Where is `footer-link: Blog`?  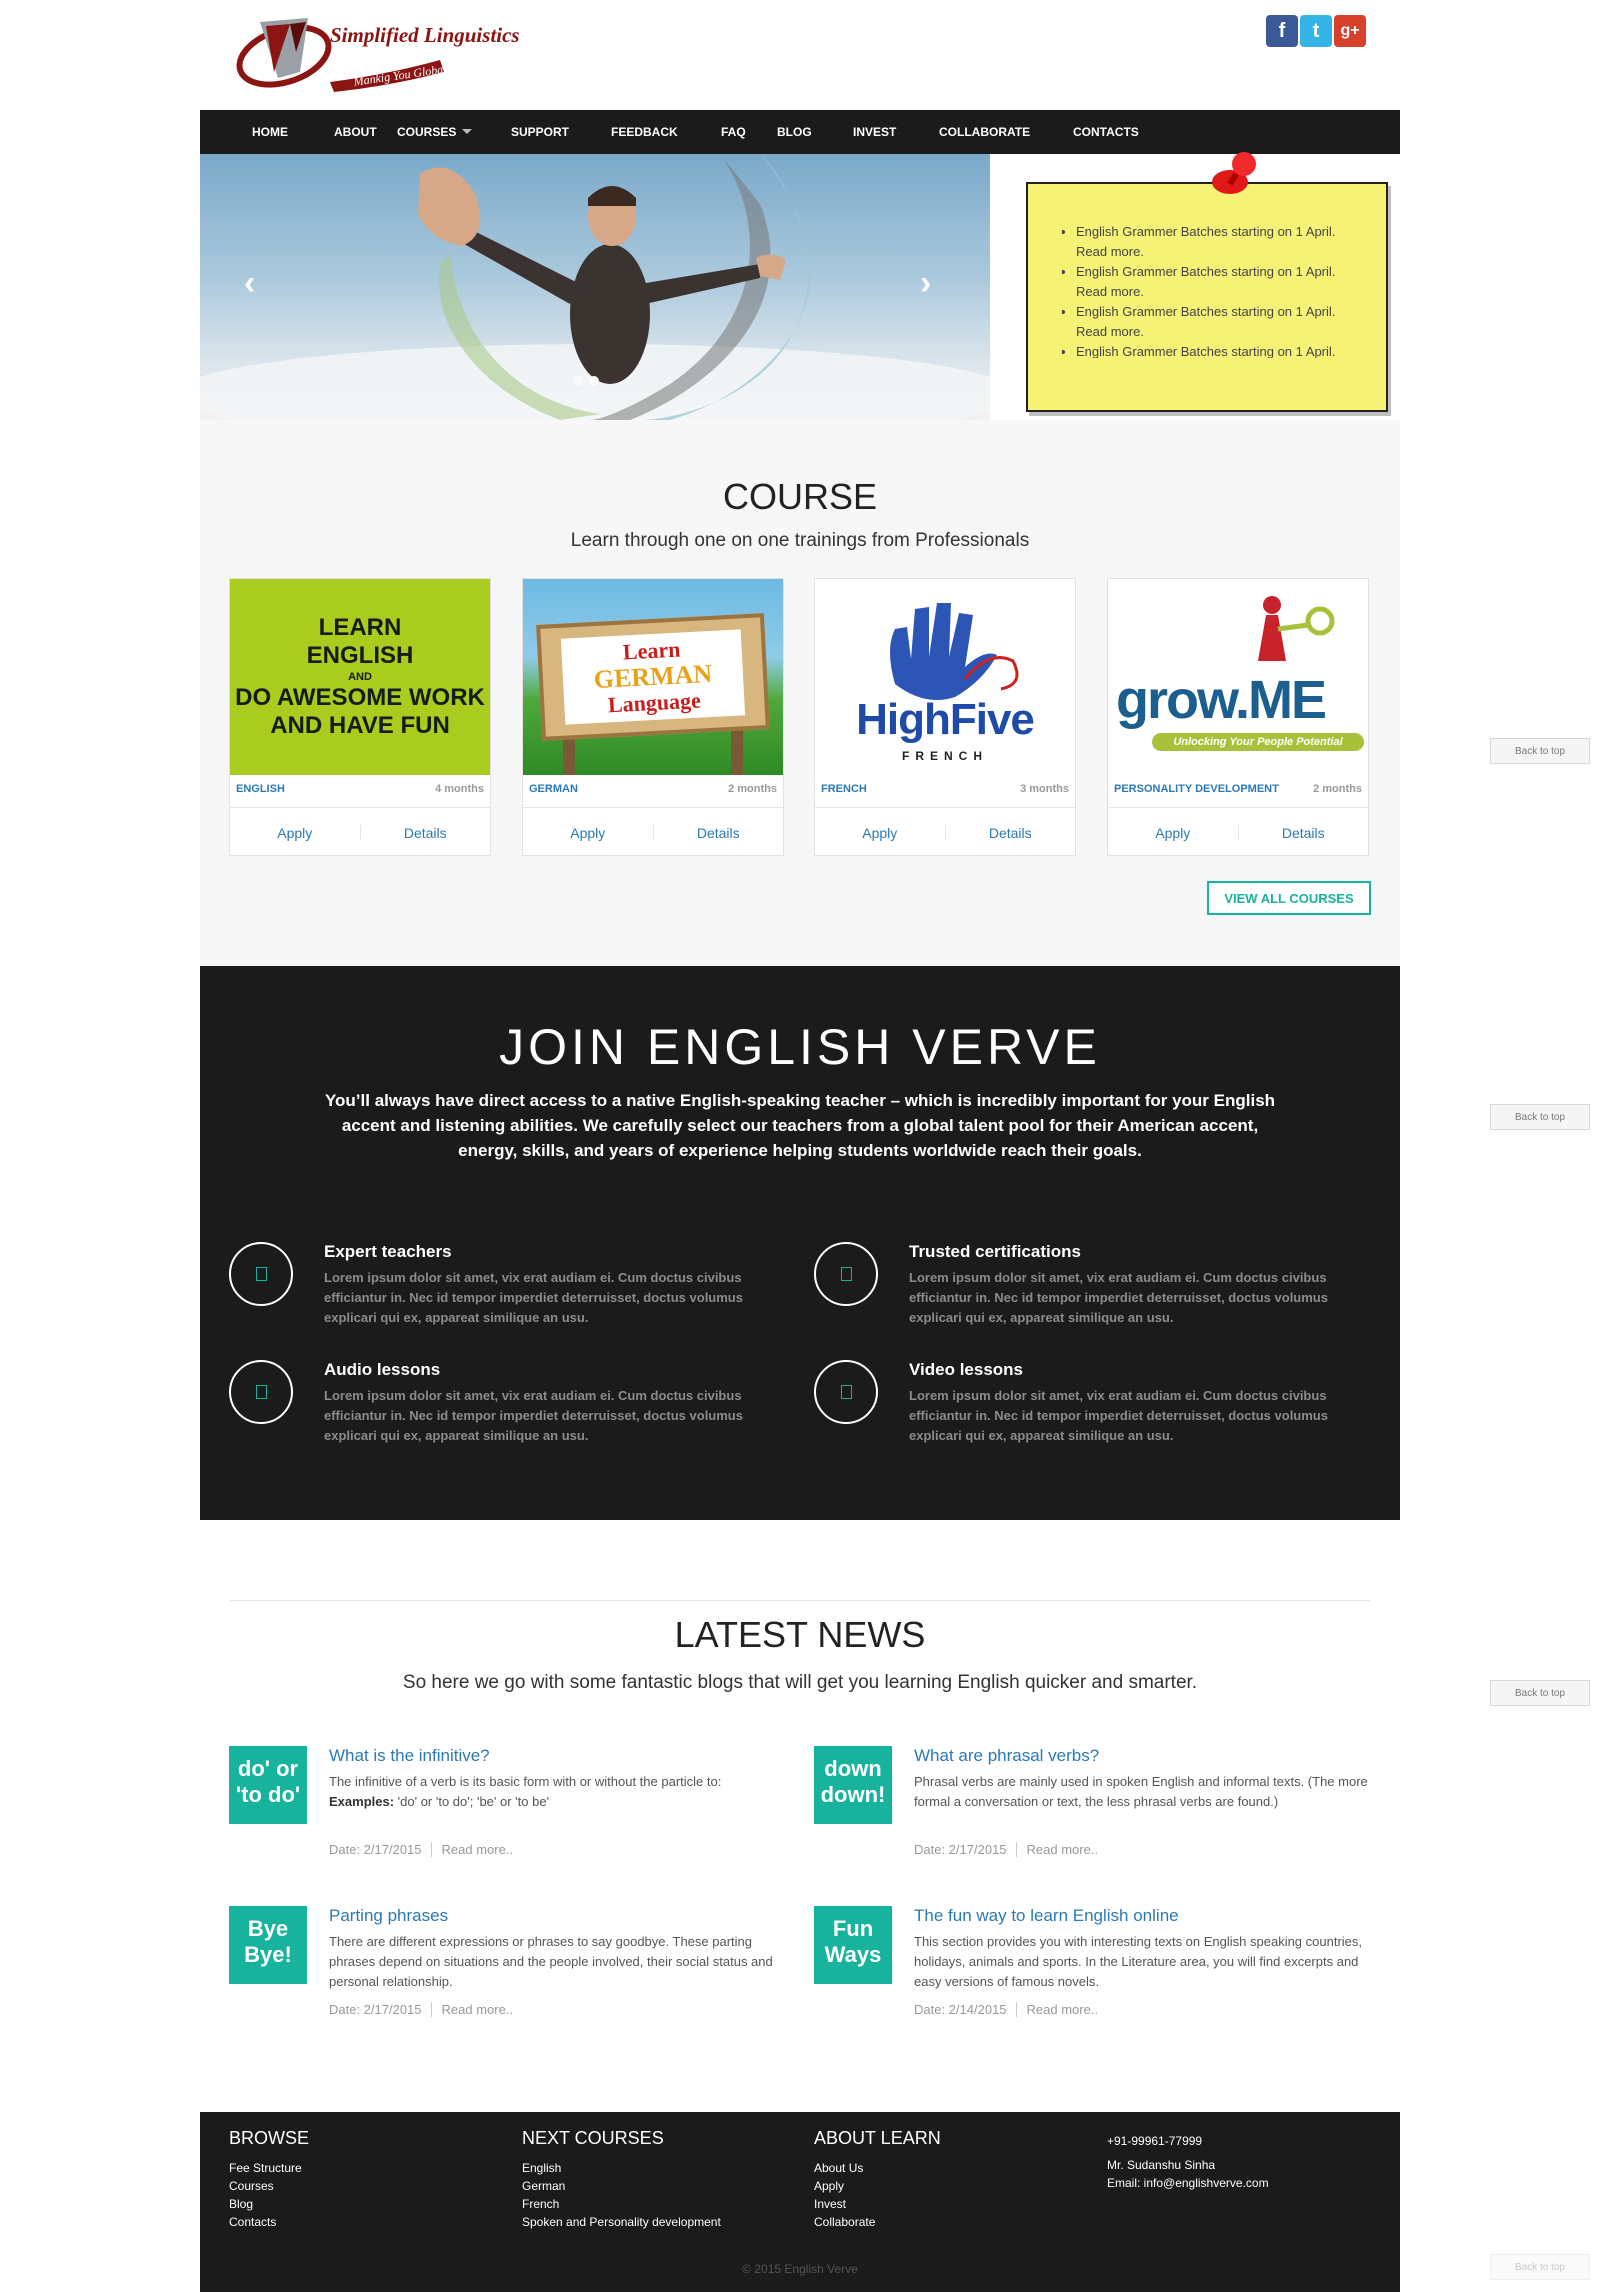 footer-link: Blog is located at coordinates (269, 2204).